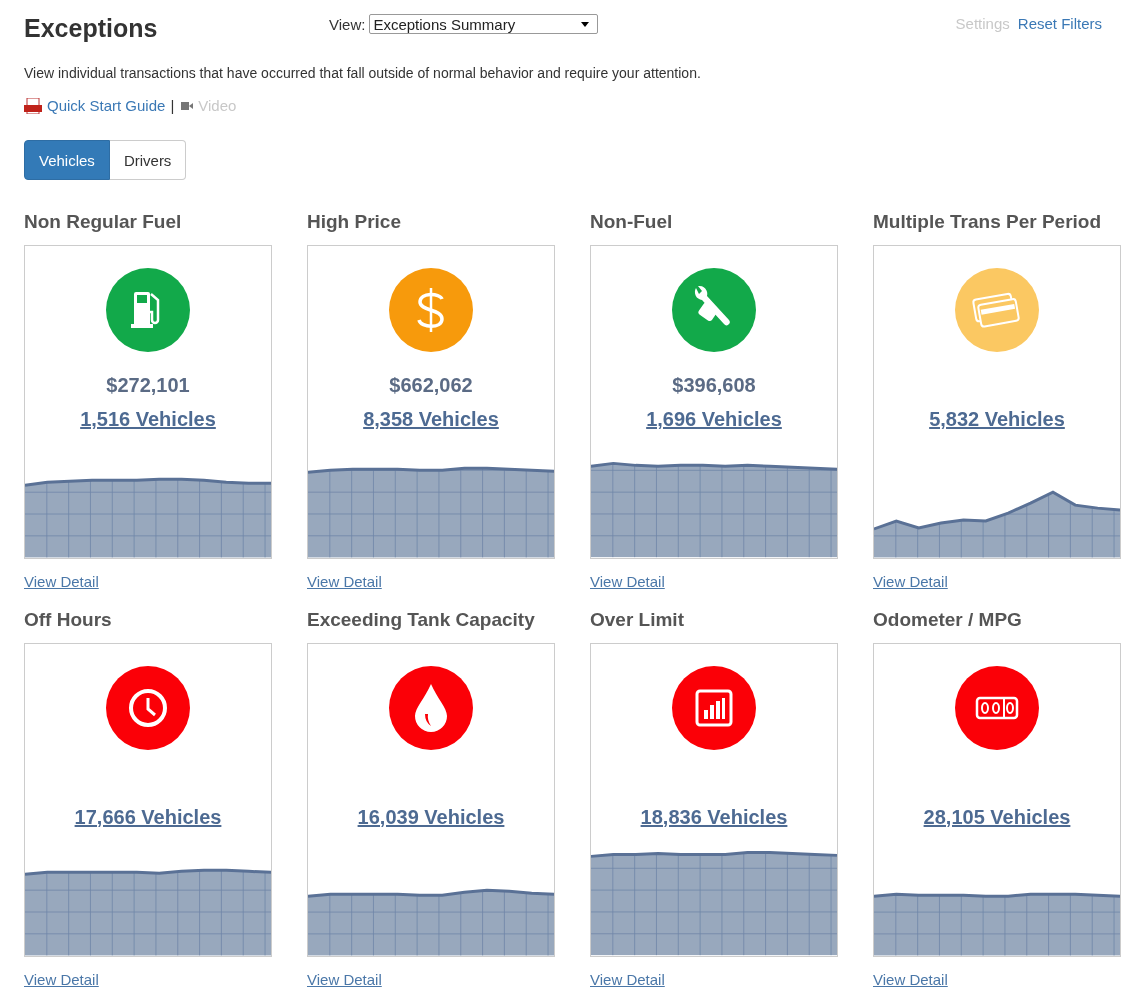 This screenshot has height=992, width=1122. I want to click on card-title: Odometer / MPG, so click(947, 620).